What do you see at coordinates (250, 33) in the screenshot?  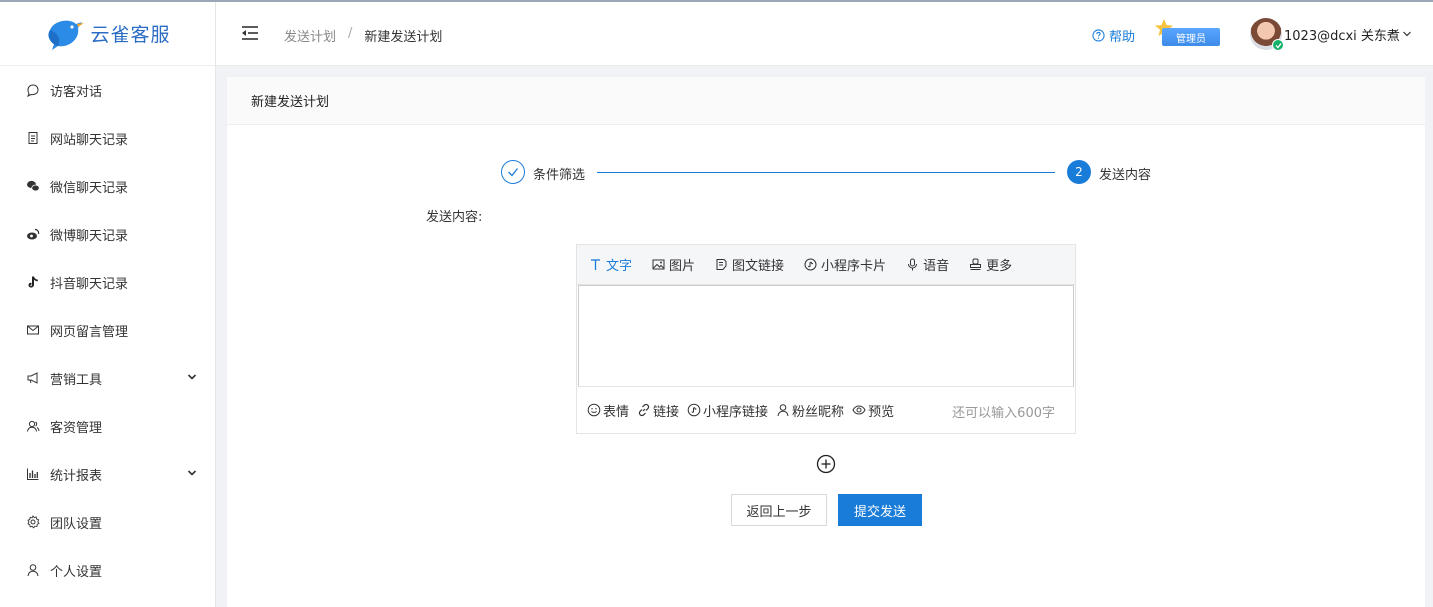 I see `collapse-menu-icon` at bounding box center [250, 33].